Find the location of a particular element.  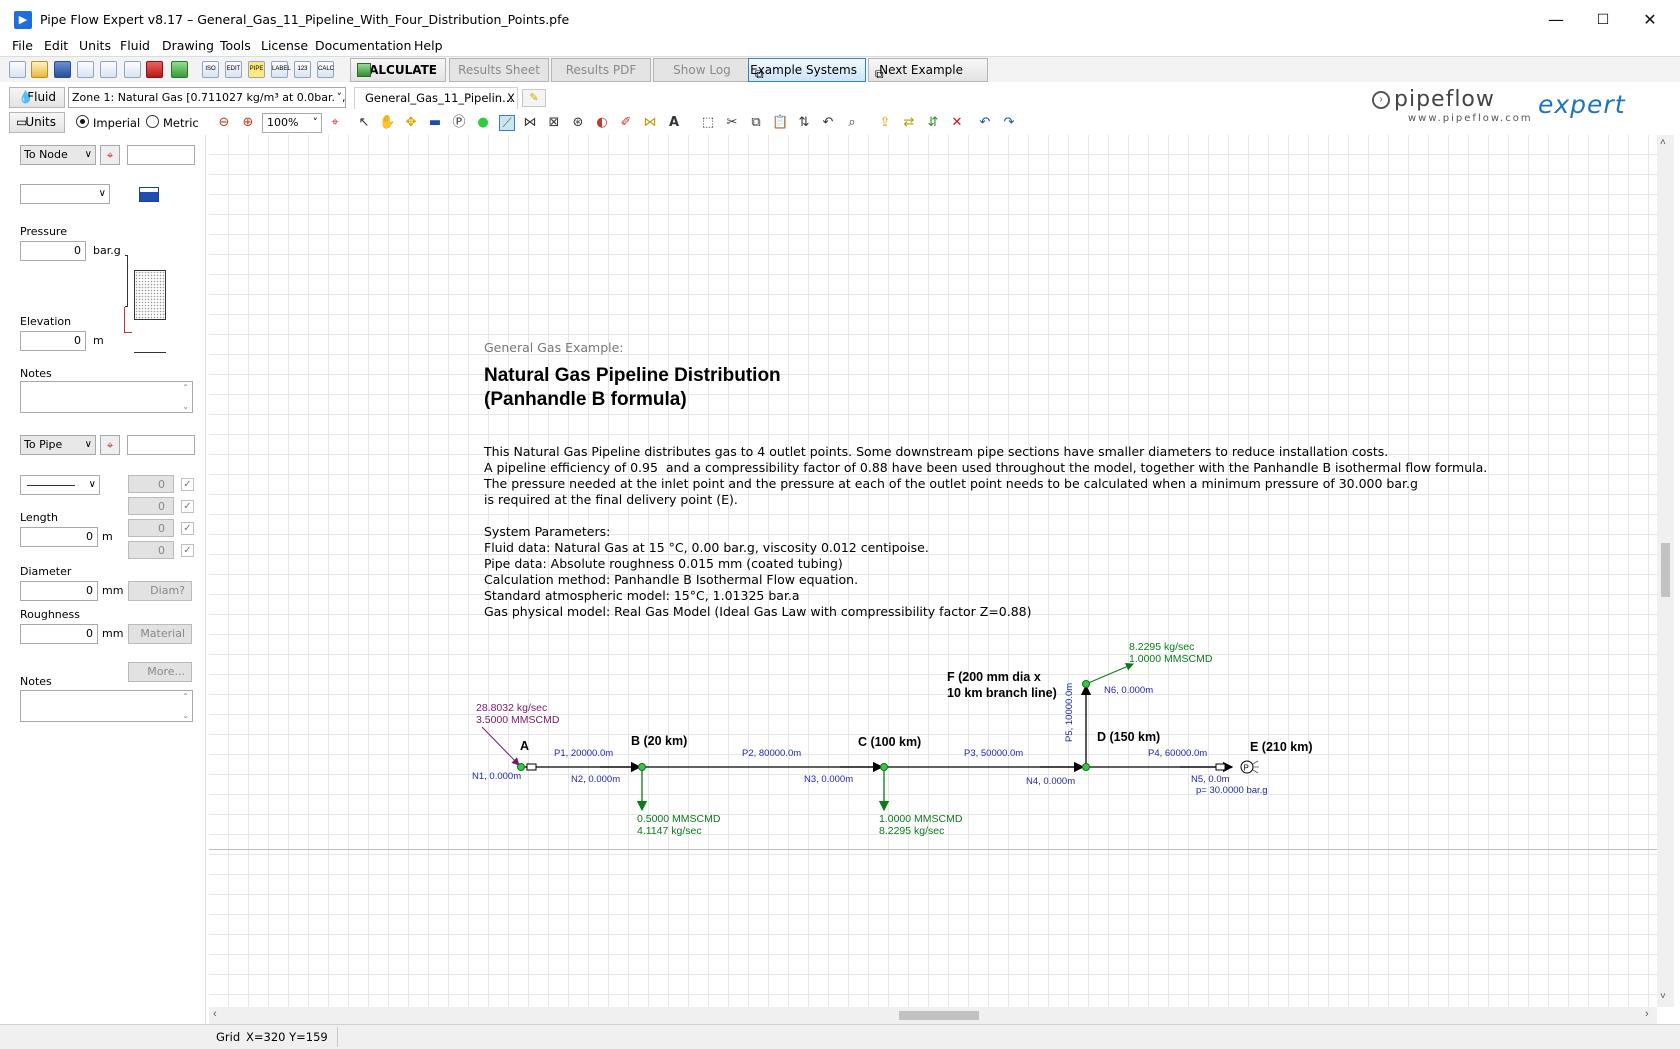

node-n4 is located at coordinates (1086, 767).